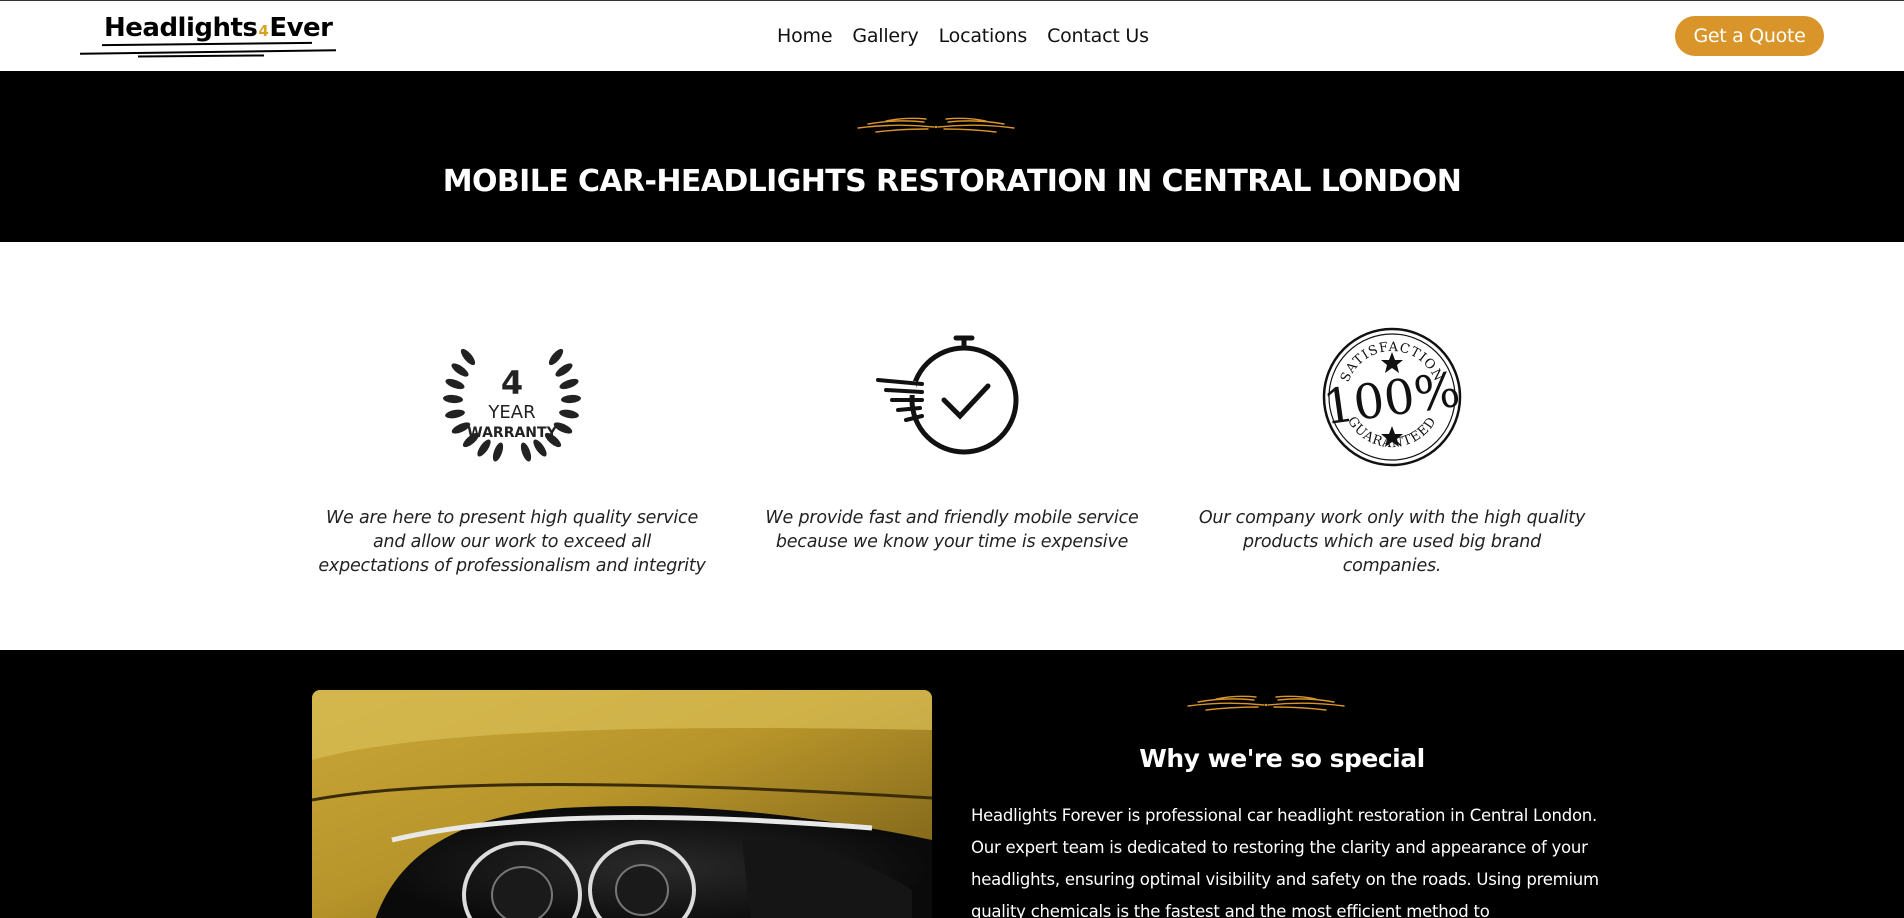  I want to click on stopwatch-check-icon, so click(947, 395).